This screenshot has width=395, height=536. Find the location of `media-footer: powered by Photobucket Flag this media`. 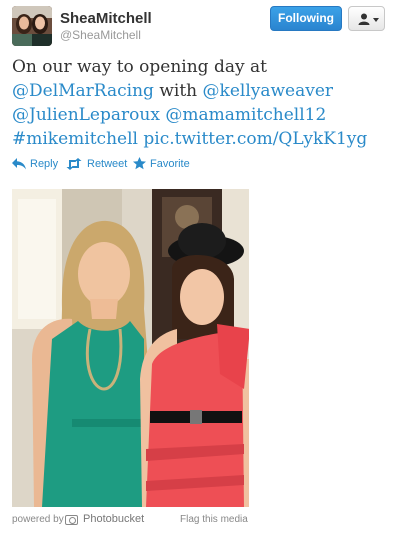

media-footer: powered by Photobucket Flag this media is located at coordinates (132, 520).